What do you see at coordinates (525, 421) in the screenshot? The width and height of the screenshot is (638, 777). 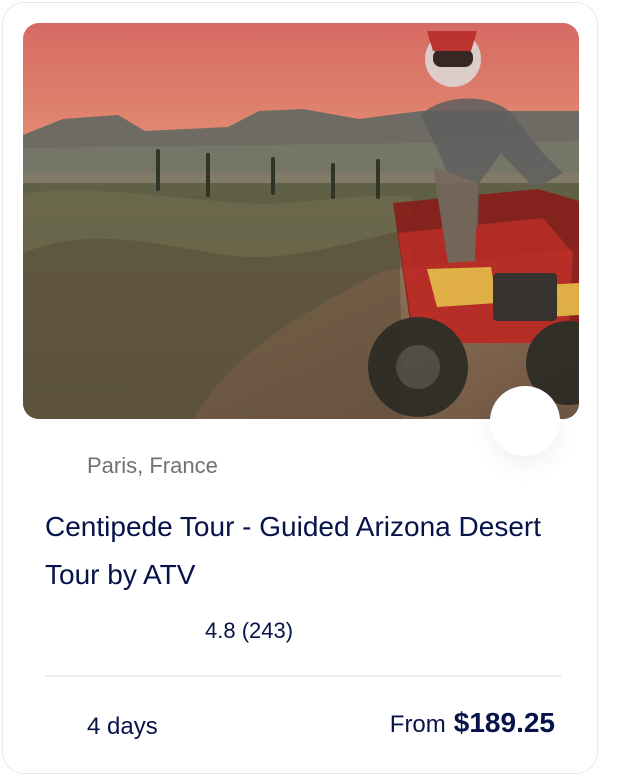 I see `favorite-button` at bounding box center [525, 421].